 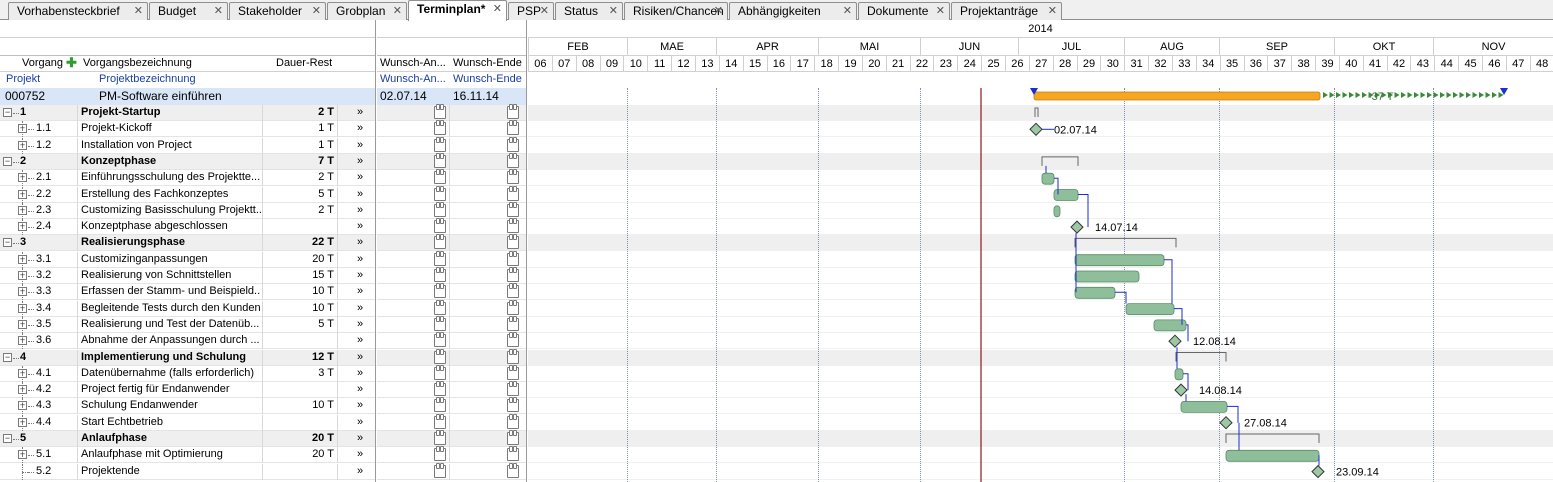 What do you see at coordinates (187, 194) in the screenshot?
I see `task-row: +2.2 Erstellung des Fachkonzeptes 5 T»` at bounding box center [187, 194].